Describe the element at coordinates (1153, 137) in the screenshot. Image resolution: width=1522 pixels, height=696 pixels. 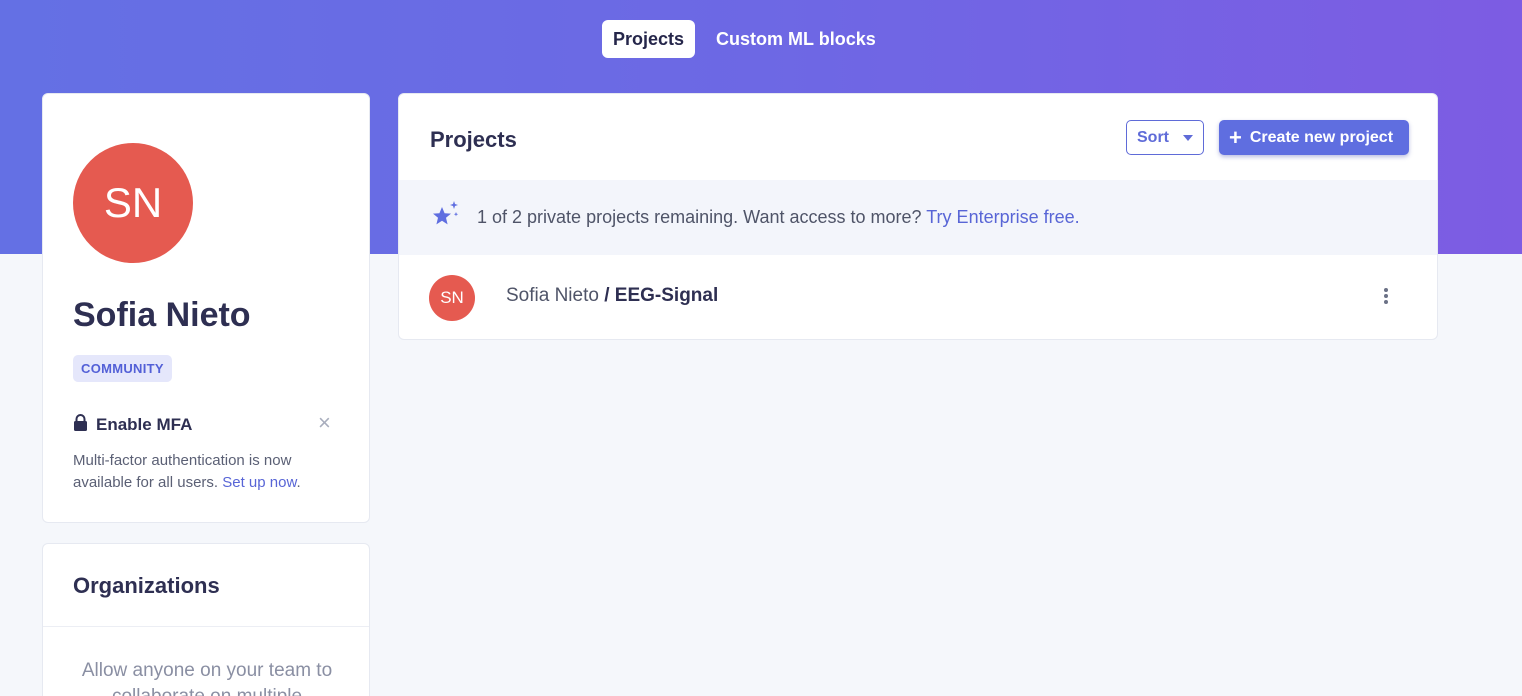
I see `sort-label: Sort` at that location.